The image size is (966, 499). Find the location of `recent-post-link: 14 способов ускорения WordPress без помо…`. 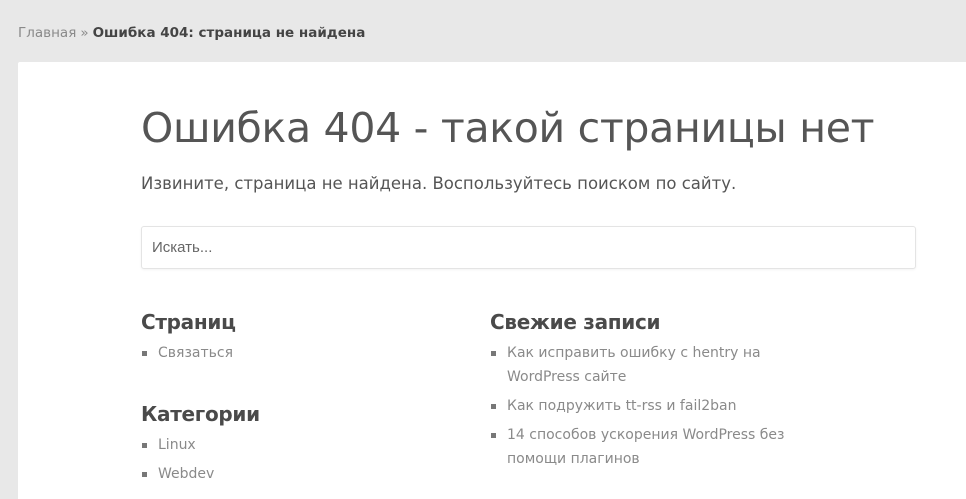

recent-post-link: 14 способов ускорения WordPress без помо… is located at coordinates (645, 447).